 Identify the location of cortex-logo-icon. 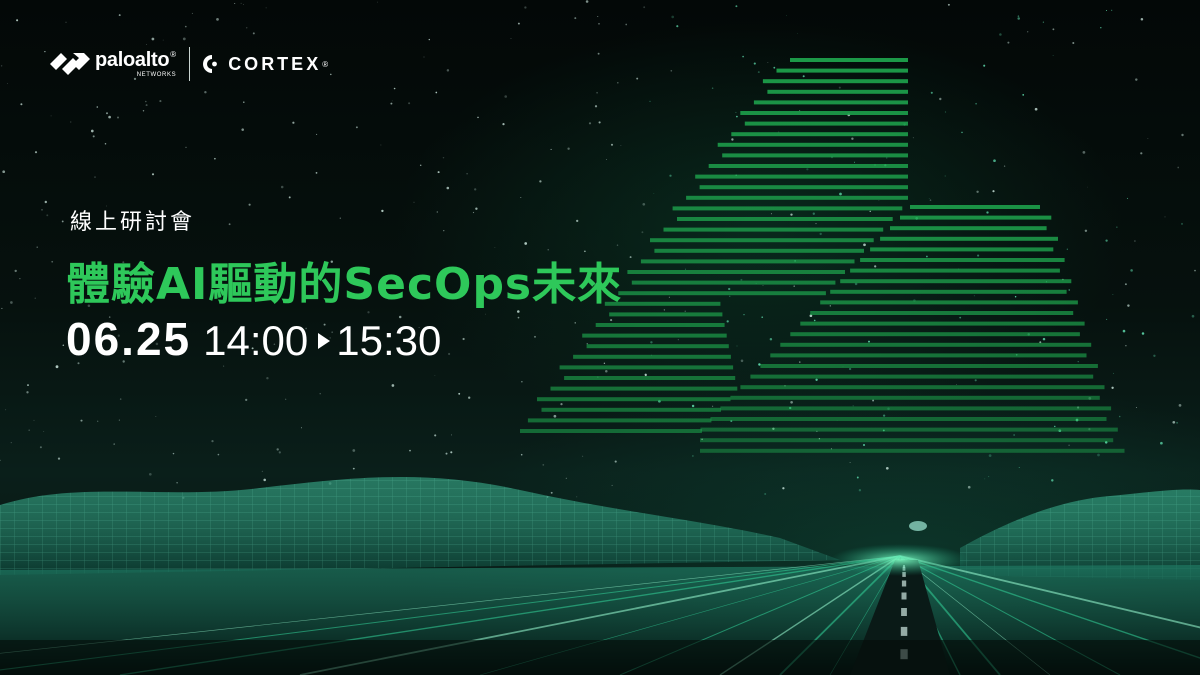
(210, 64).